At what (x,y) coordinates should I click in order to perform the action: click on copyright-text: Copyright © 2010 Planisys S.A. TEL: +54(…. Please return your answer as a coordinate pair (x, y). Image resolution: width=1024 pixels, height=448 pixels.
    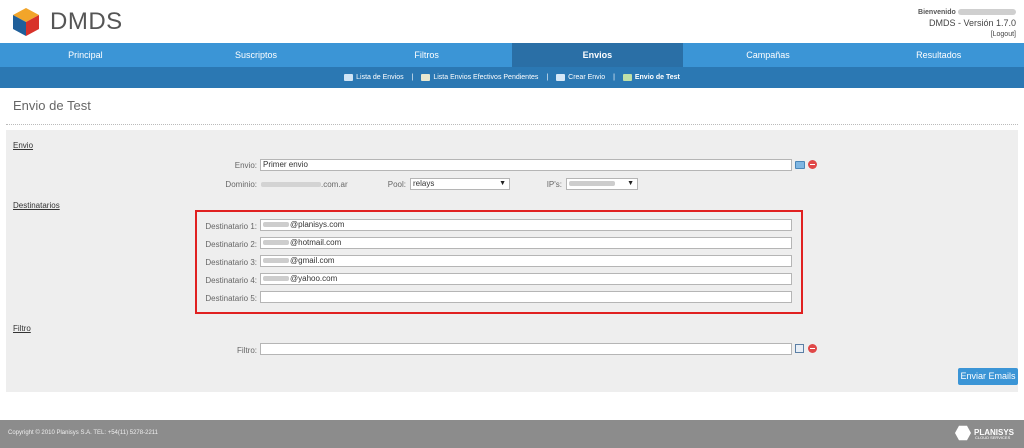
    Looking at the image, I should click on (83, 433).